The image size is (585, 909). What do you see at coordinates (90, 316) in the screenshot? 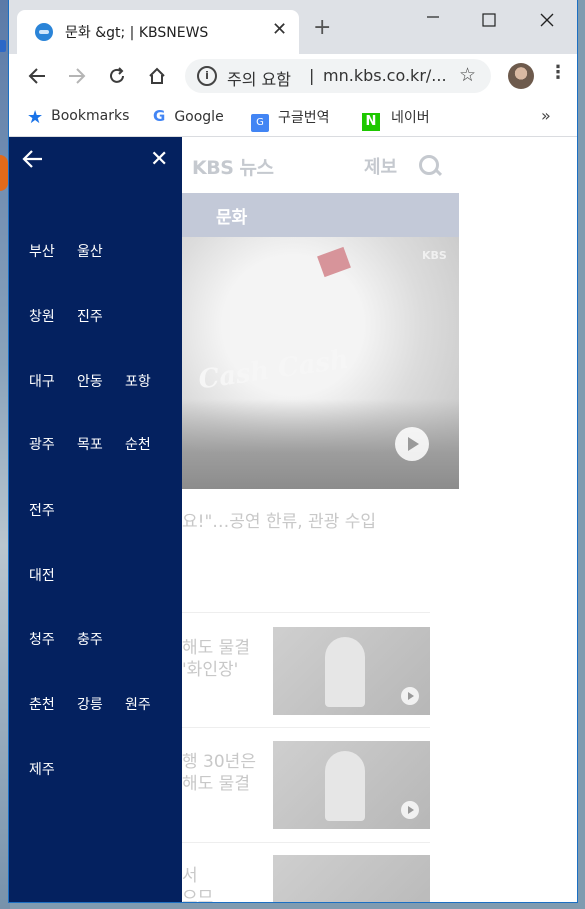
I see `region-link: 진주` at bounding box center [90, 316].